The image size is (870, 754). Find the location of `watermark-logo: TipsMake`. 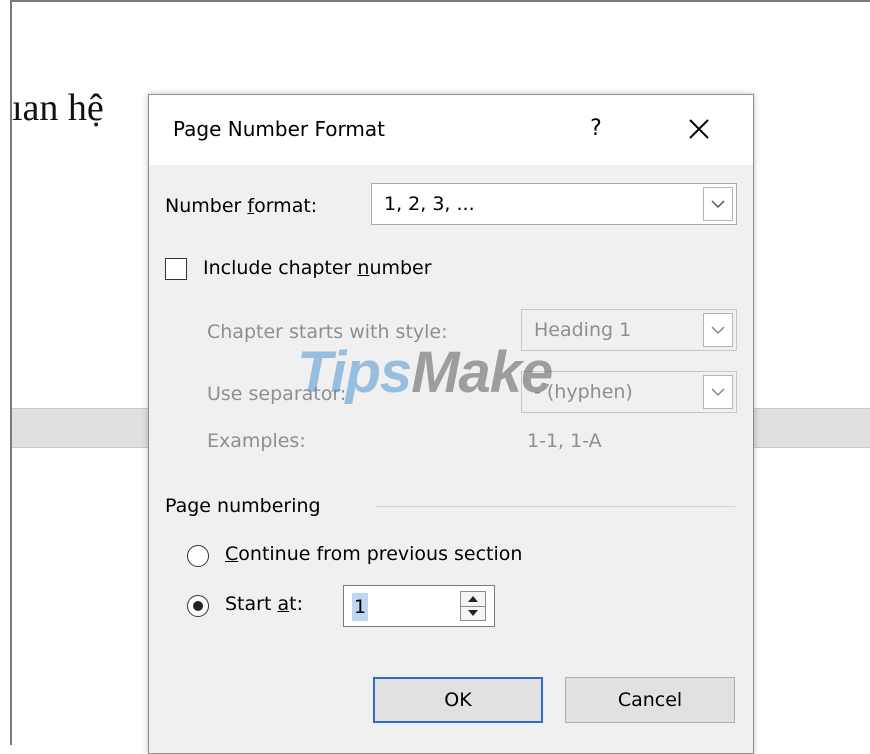

watermark-logo: TipsMake is located at coordinates (425, 372).